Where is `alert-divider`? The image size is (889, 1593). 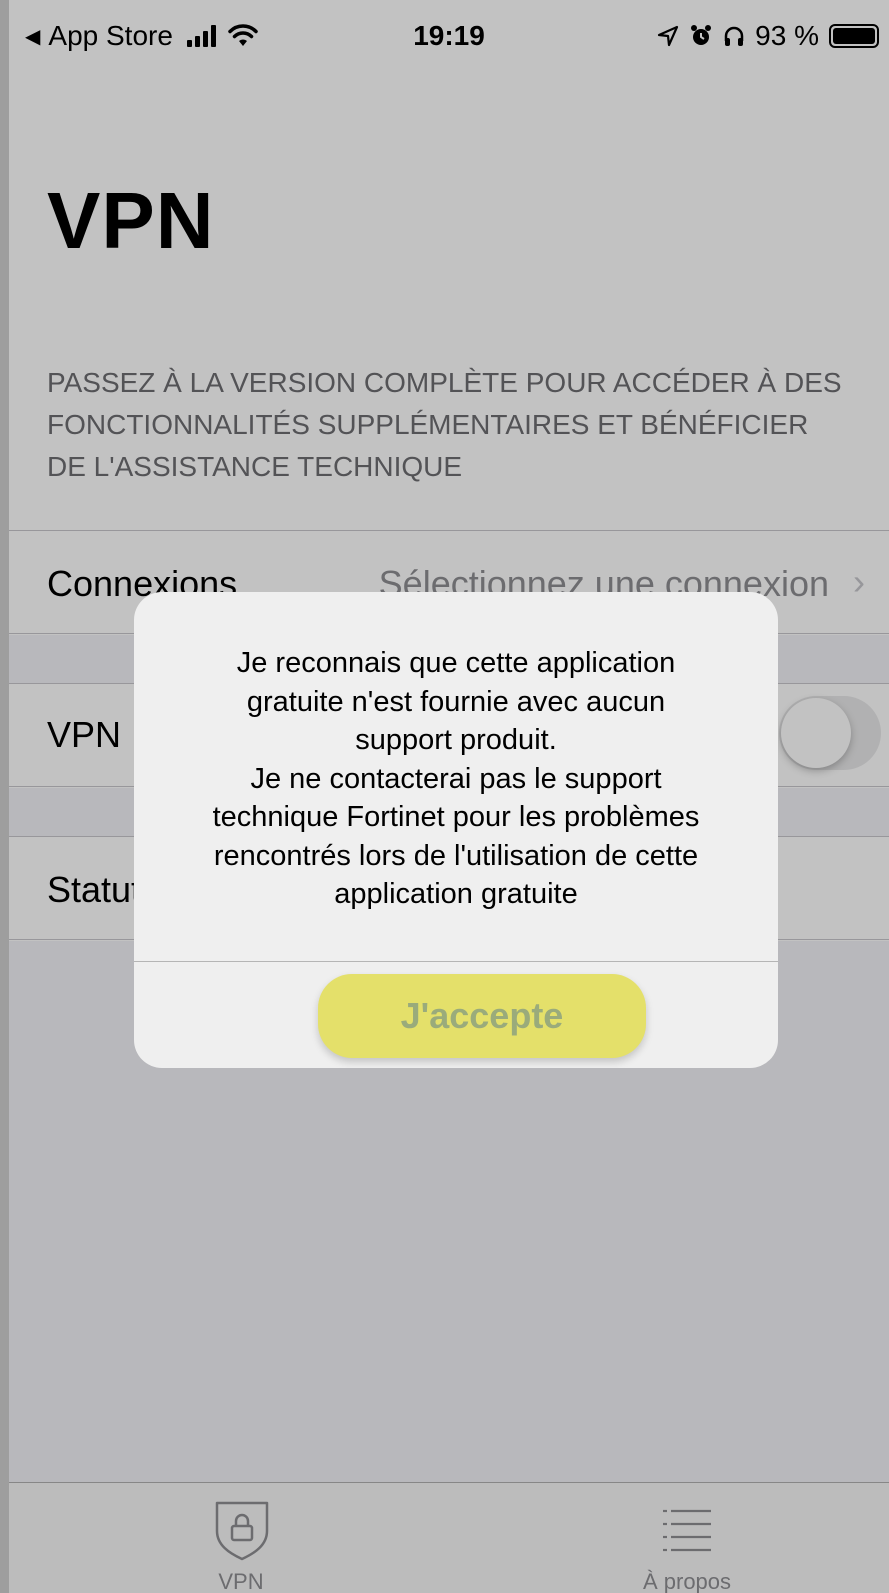
alert-divider is located at coordinates (456, 961).